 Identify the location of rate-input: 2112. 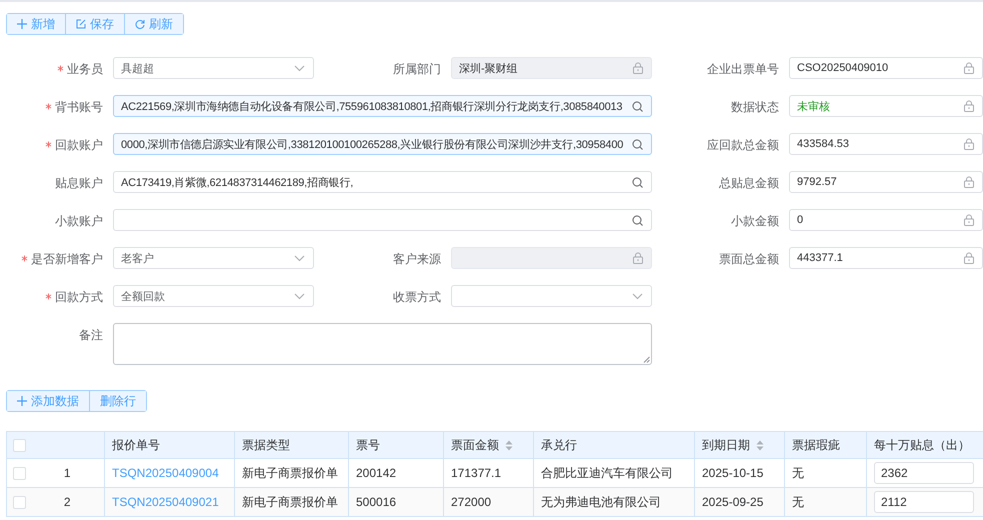
(924, 502).